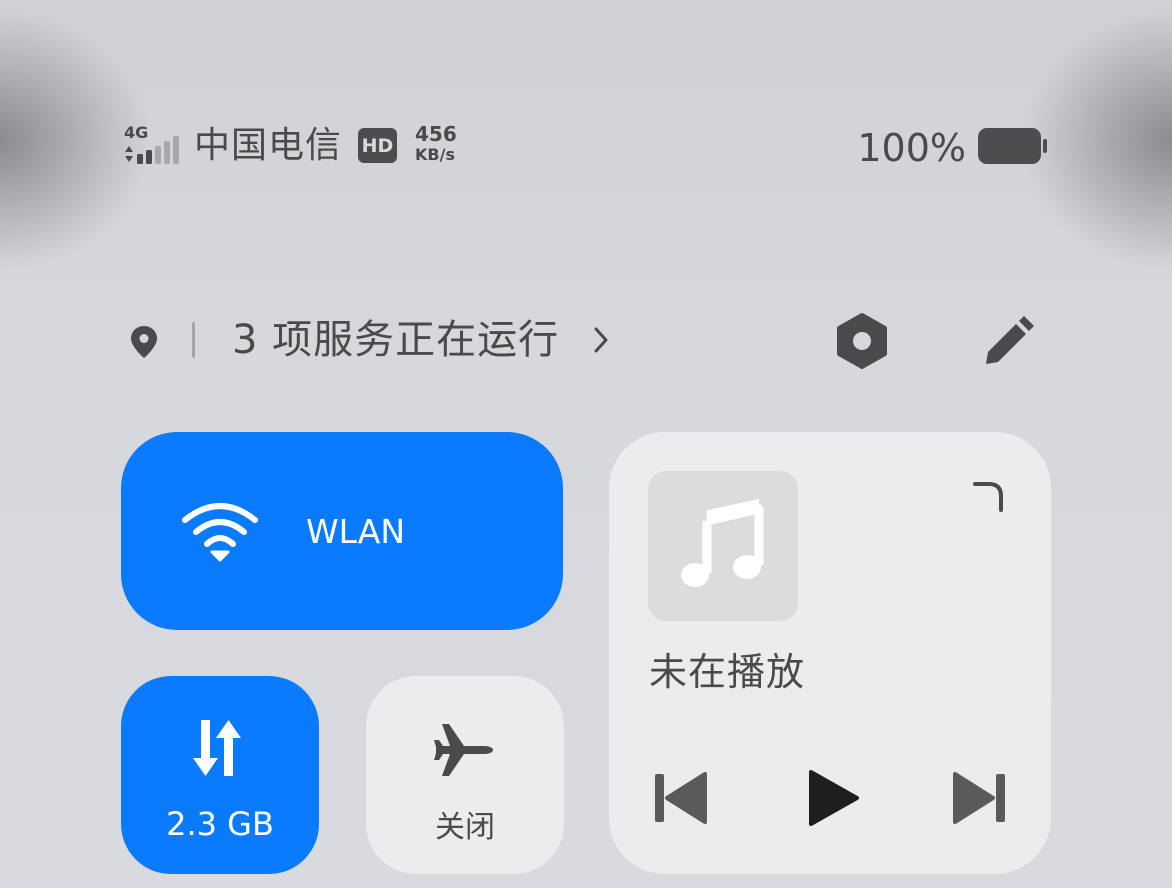  What do you see at coordinates (377, 145) in the screenshot?
I see `hd-badge: HD` at bounding box center [377, 145].